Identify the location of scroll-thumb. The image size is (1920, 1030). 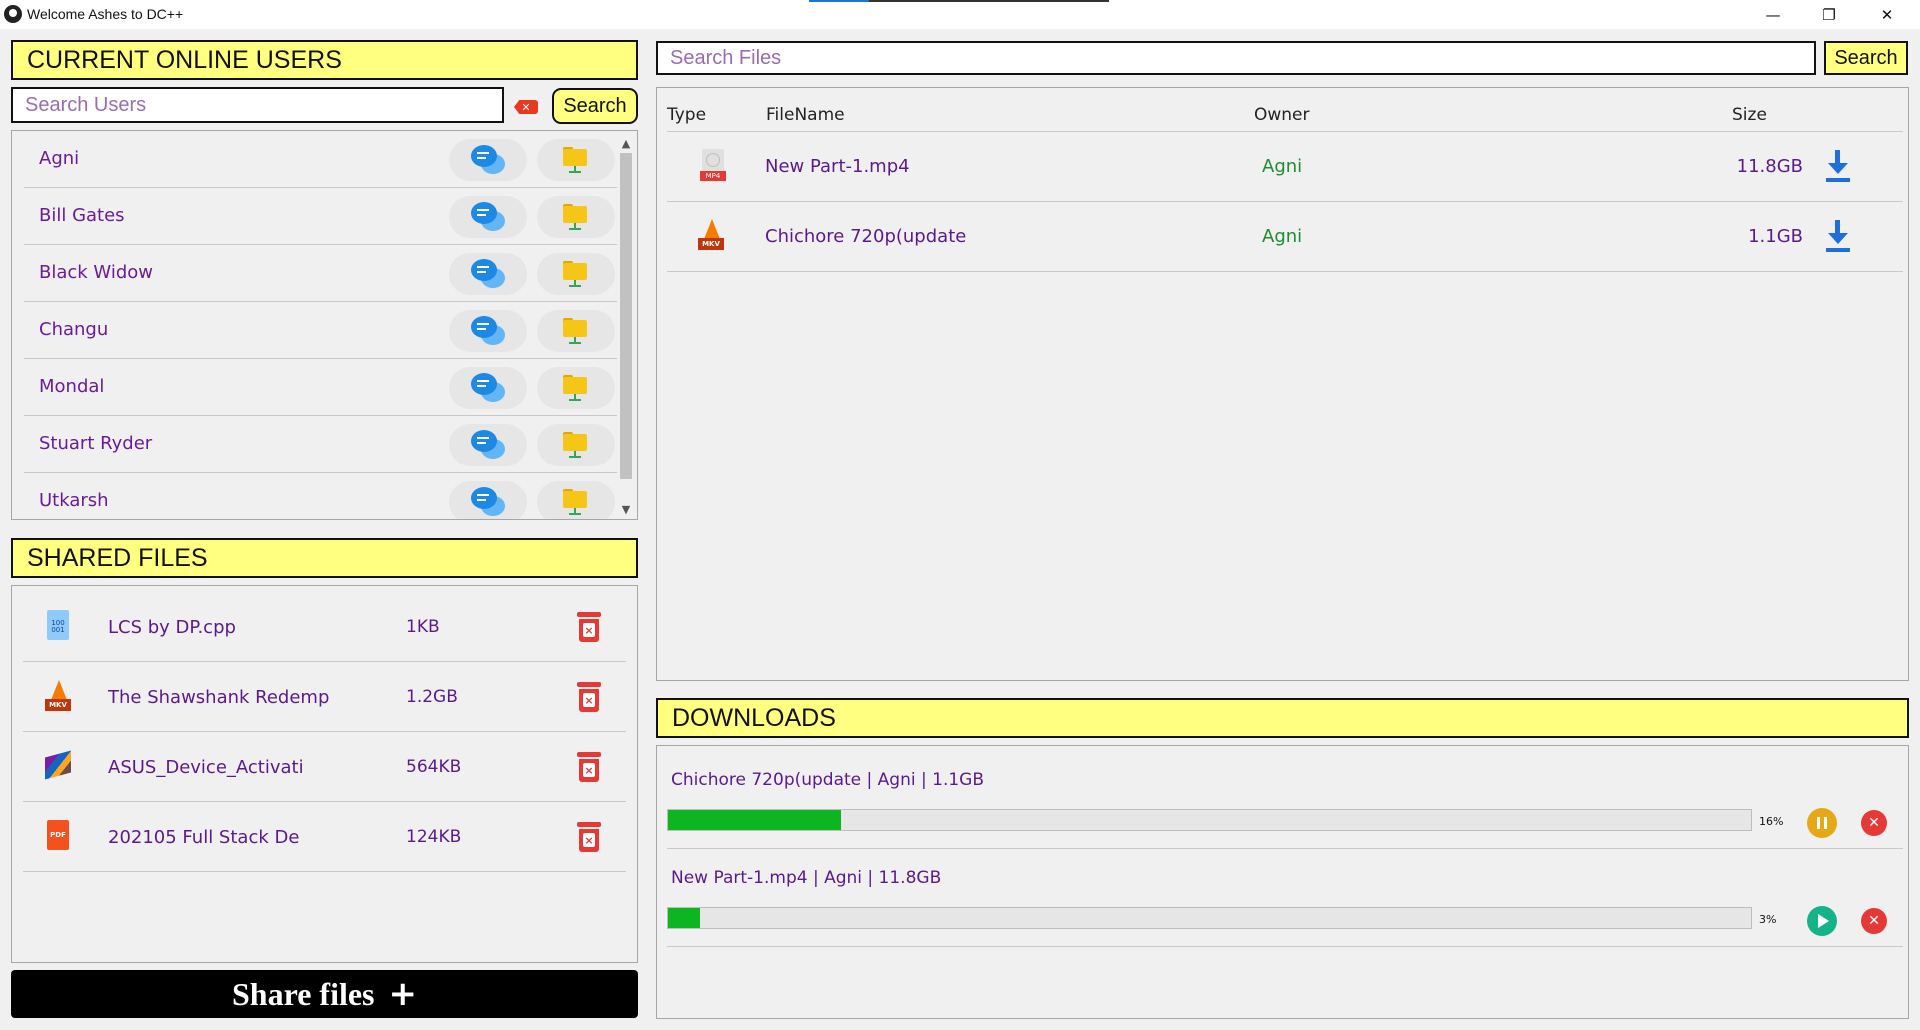
(626, 316).